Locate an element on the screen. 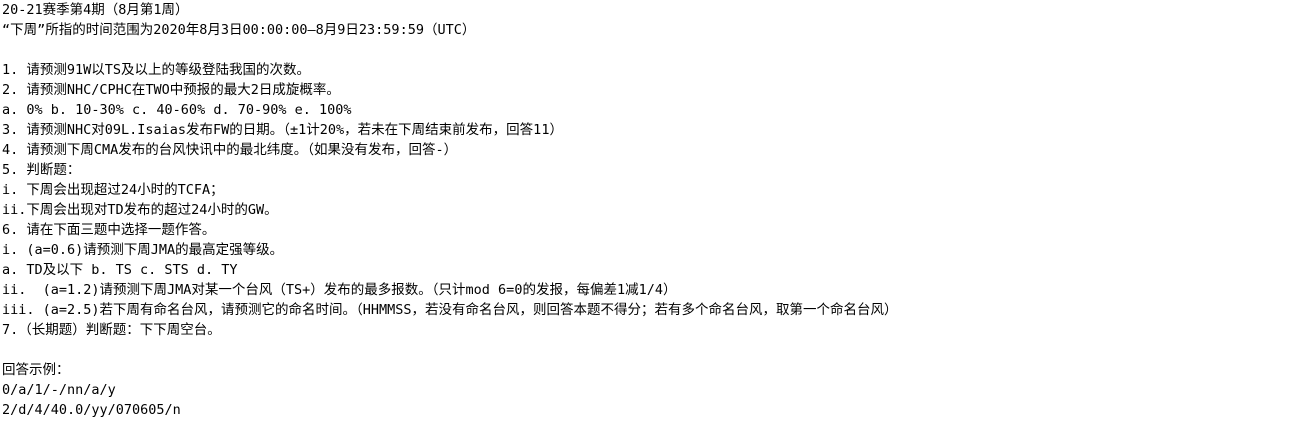 This screenshot has width=1315, height=421. question-1: 1. 请预测91W以TS及以上的等级登陆我国的次数。 is located at coordinates (156, 70).